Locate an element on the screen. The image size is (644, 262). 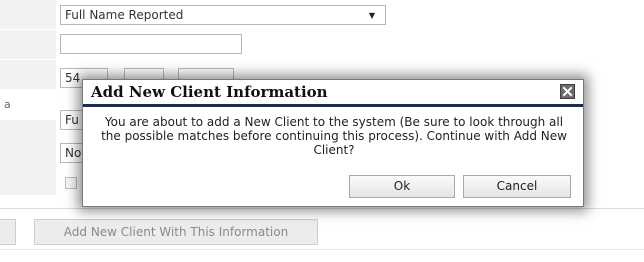
add-new-client-button: Add New Client With This Information is located at coordinates (176, 232).